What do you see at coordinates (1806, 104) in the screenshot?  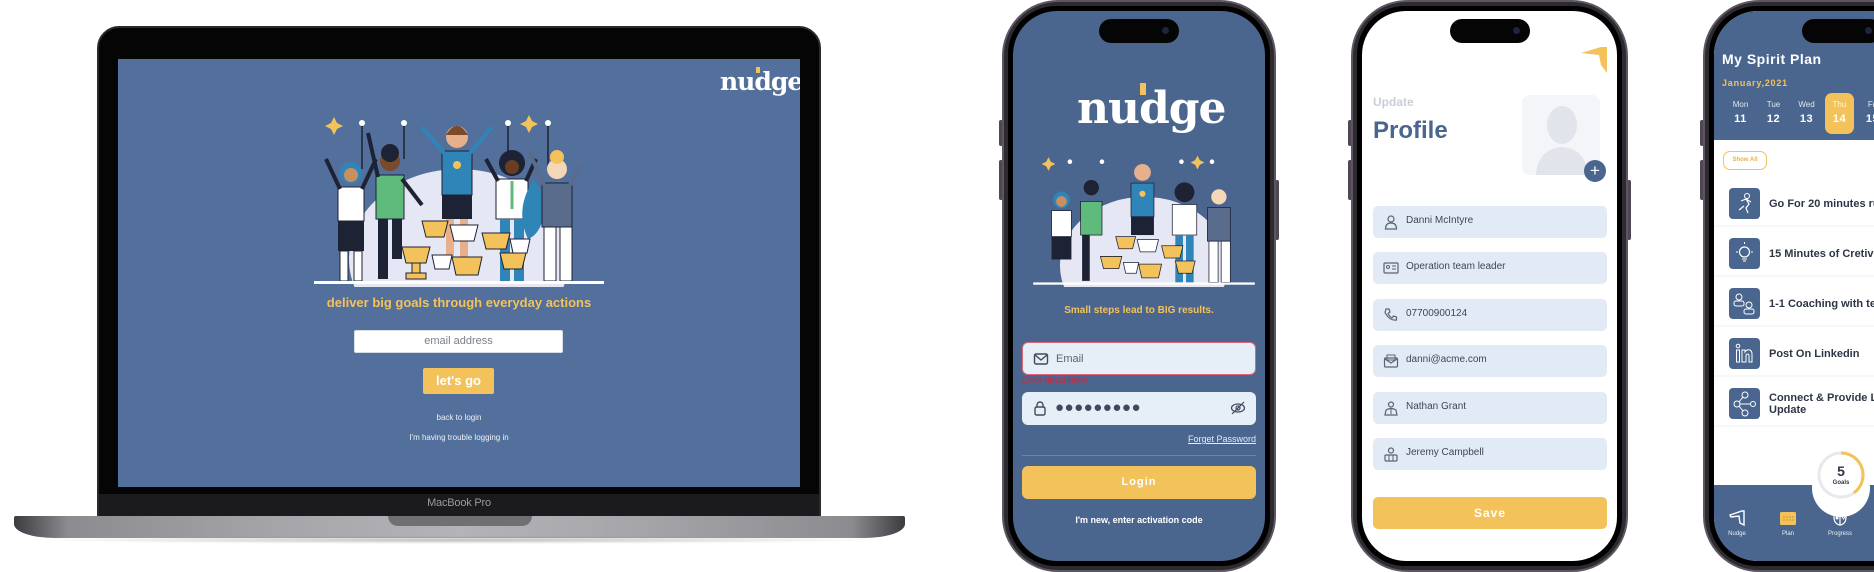 I see `day-name: Wed` at bounding box center [1806, 104].